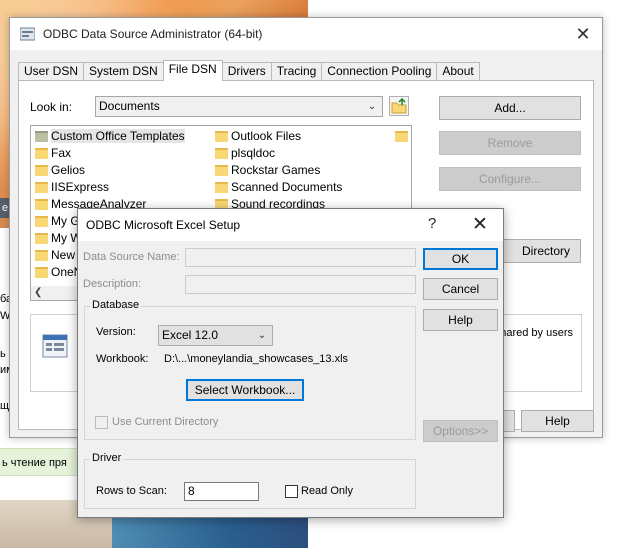 The height and width of the screenshot is (548, 625). I want to click on tab-tracing: Tracing, so click(296, 71).